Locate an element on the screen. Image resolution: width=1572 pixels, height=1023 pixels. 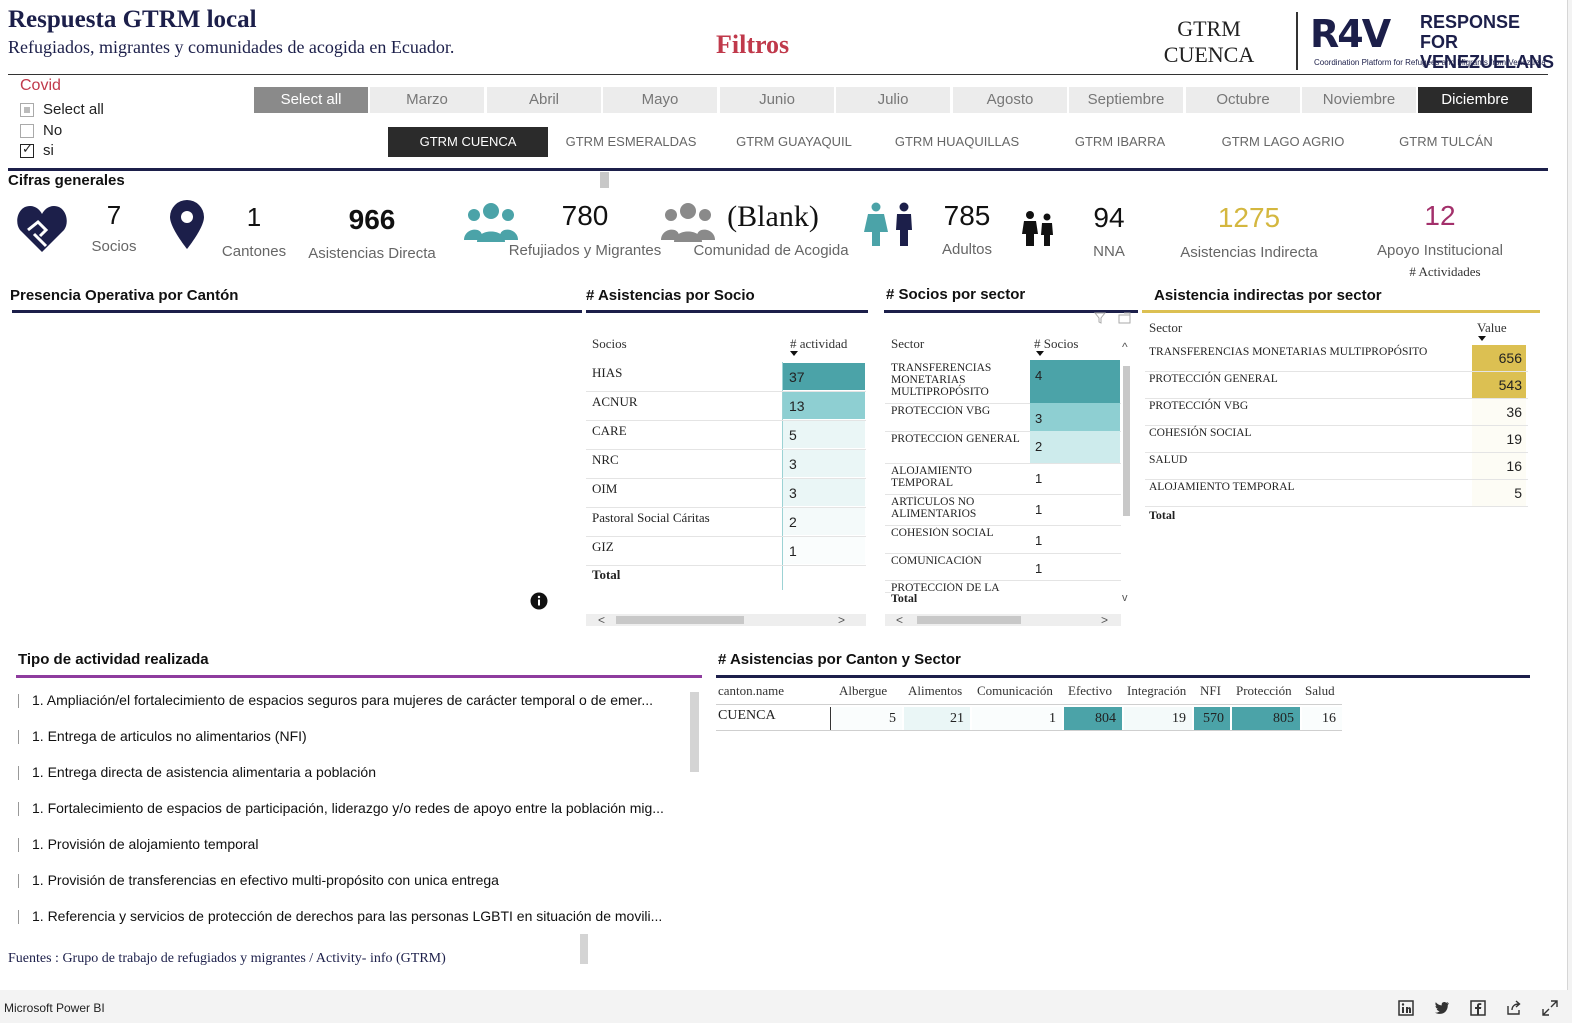
focus-mode-icon is located at coordinates (1124, 318).